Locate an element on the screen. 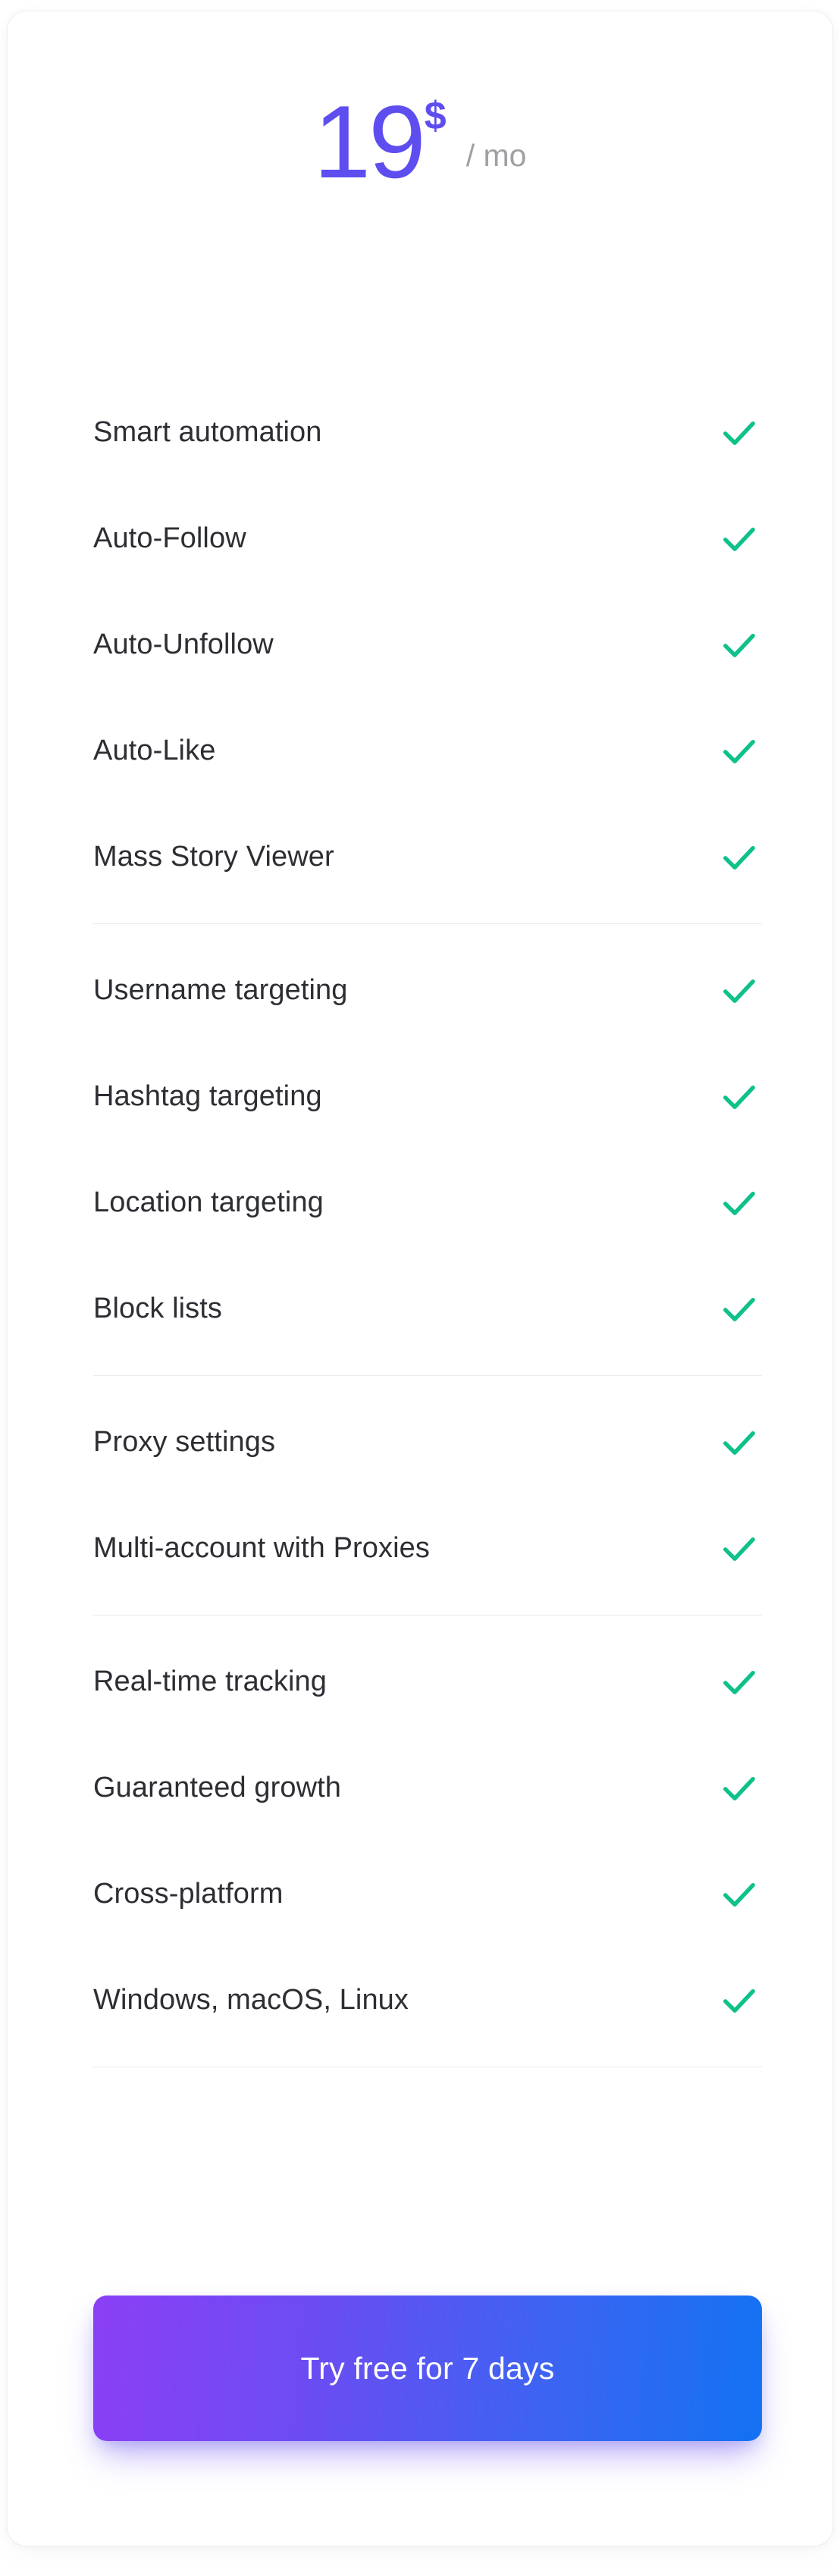  cta-zone: Try free for 7 days is located at coordinates (427, 2368).